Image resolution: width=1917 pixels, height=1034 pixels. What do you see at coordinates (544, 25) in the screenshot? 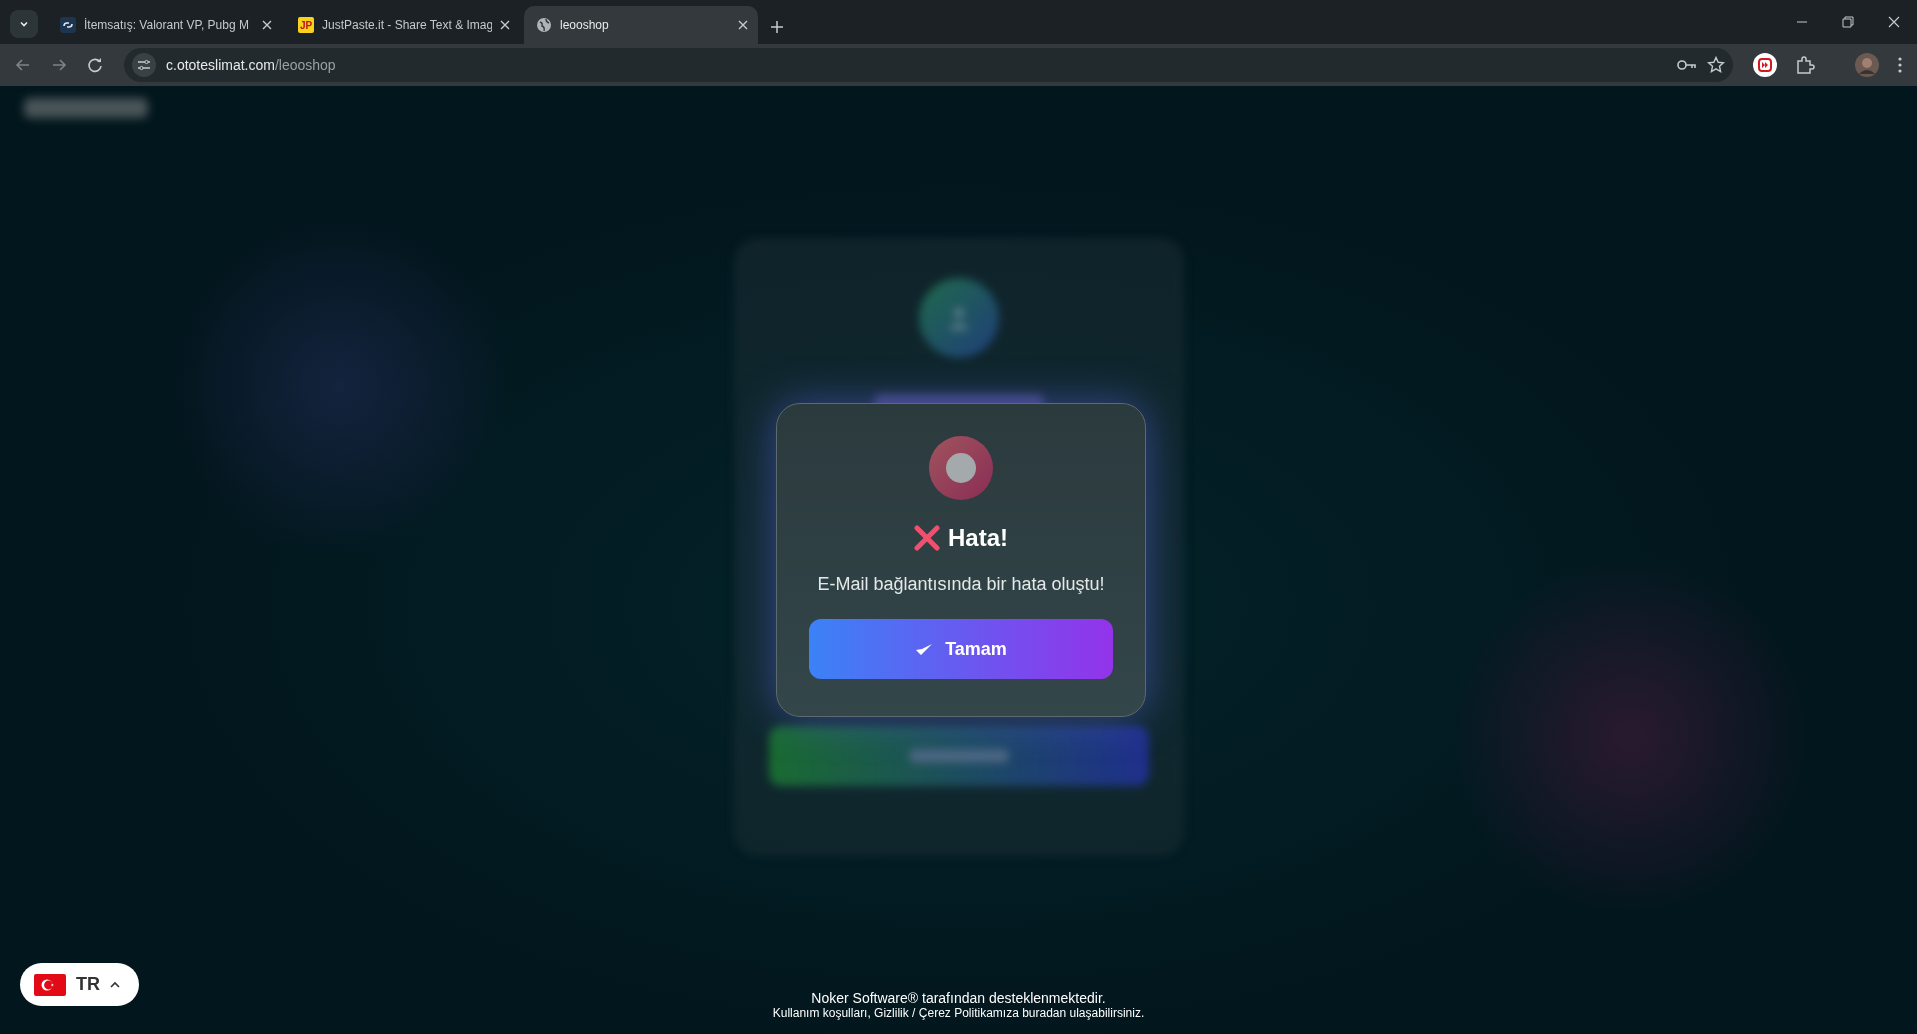
I see `globe-icon` at bounding box center [544, 25].